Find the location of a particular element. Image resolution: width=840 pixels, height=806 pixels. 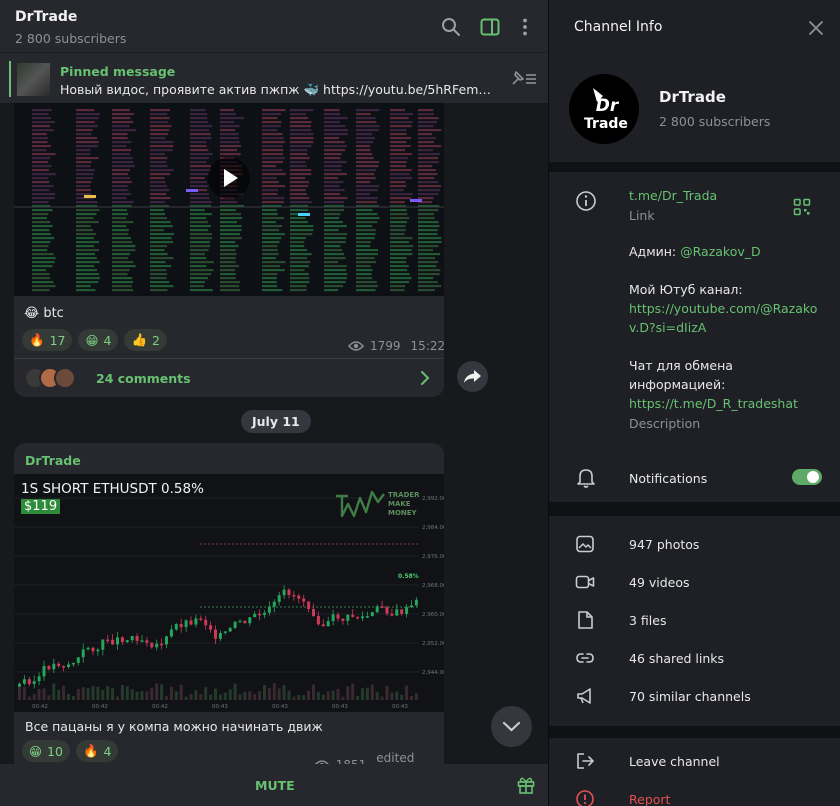

scroll-down-button is located at coordinates (511, 726).